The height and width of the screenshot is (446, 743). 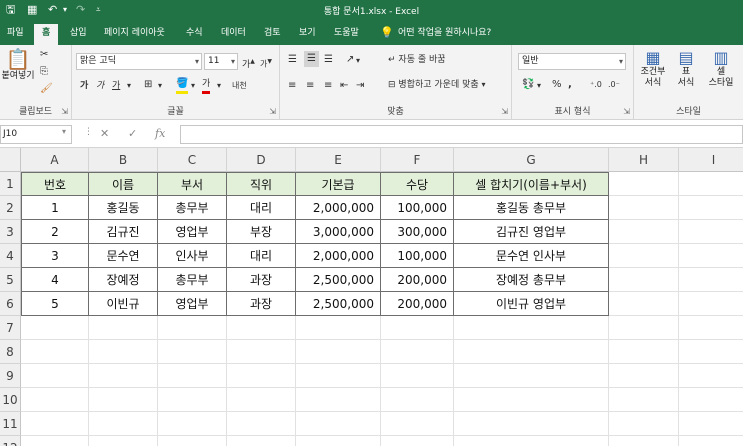 I want to click on cell-h2, so click(x=644, y=208).